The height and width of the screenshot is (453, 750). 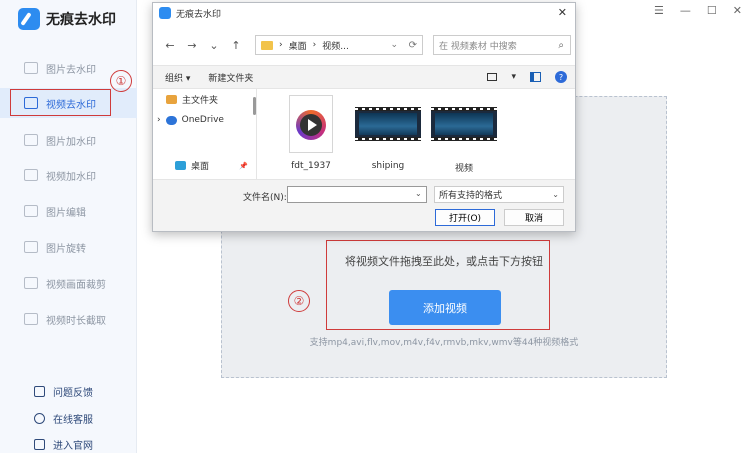 What do you see at coordinates (81, 20) in the screenshot?
I see `app-title: 无痕去水印` at bounding box center [81, 20].